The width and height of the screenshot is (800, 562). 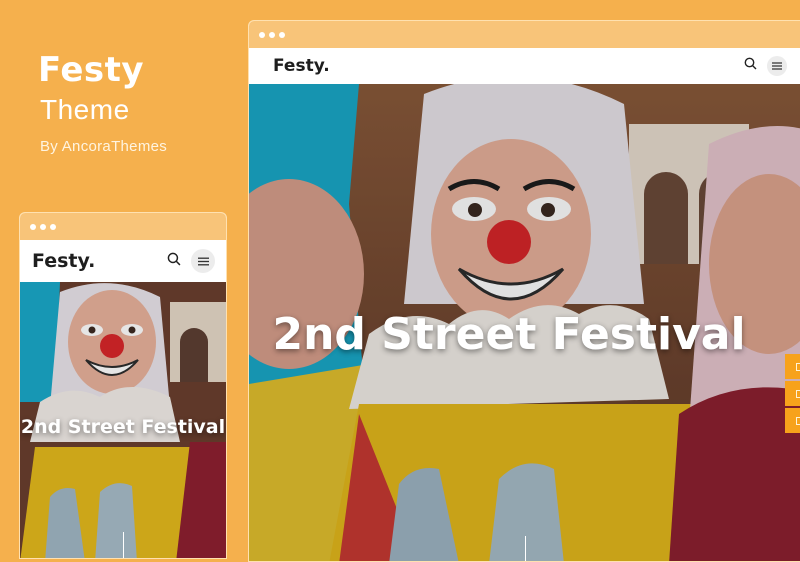 What do you see at coordinates (91, 70) in the screenshot?
I see `promo-title: Festy` at bounding box center [91, 70].